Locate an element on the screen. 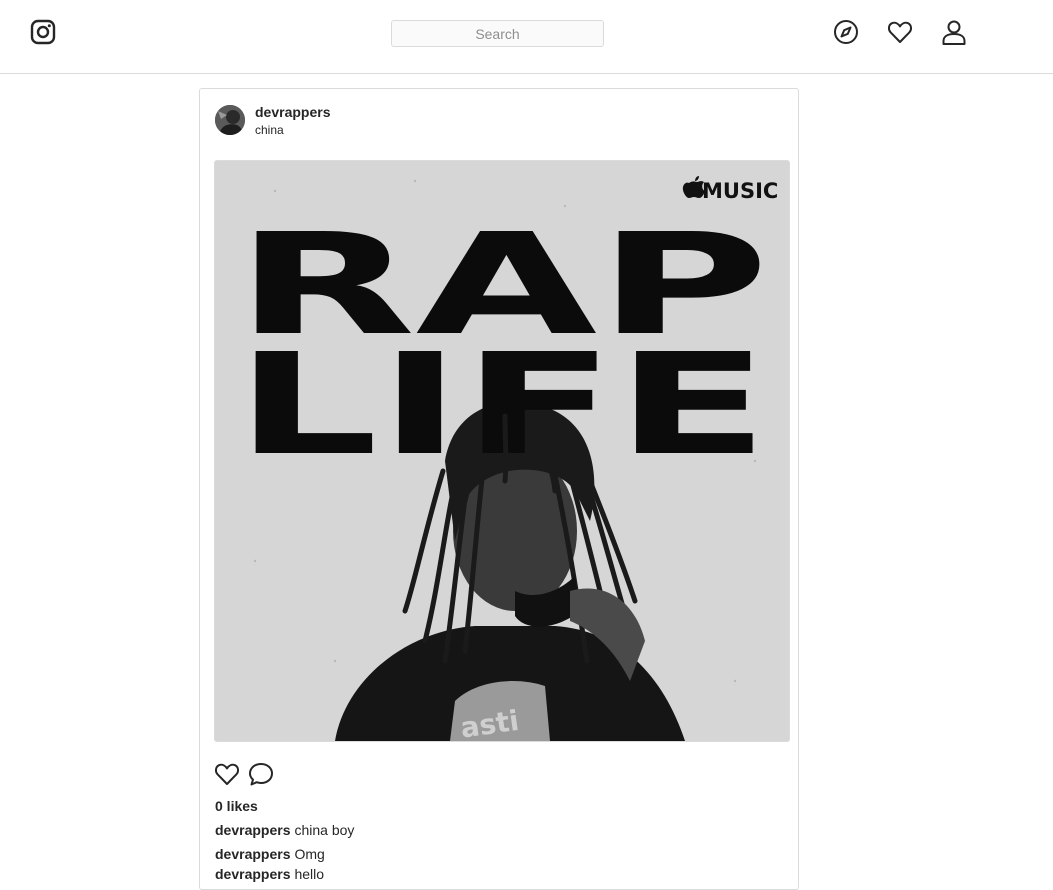 Image resolution: width=1053 pixels, height=890 pixels. post-username: devrappers is located at coordinates (292, 112).